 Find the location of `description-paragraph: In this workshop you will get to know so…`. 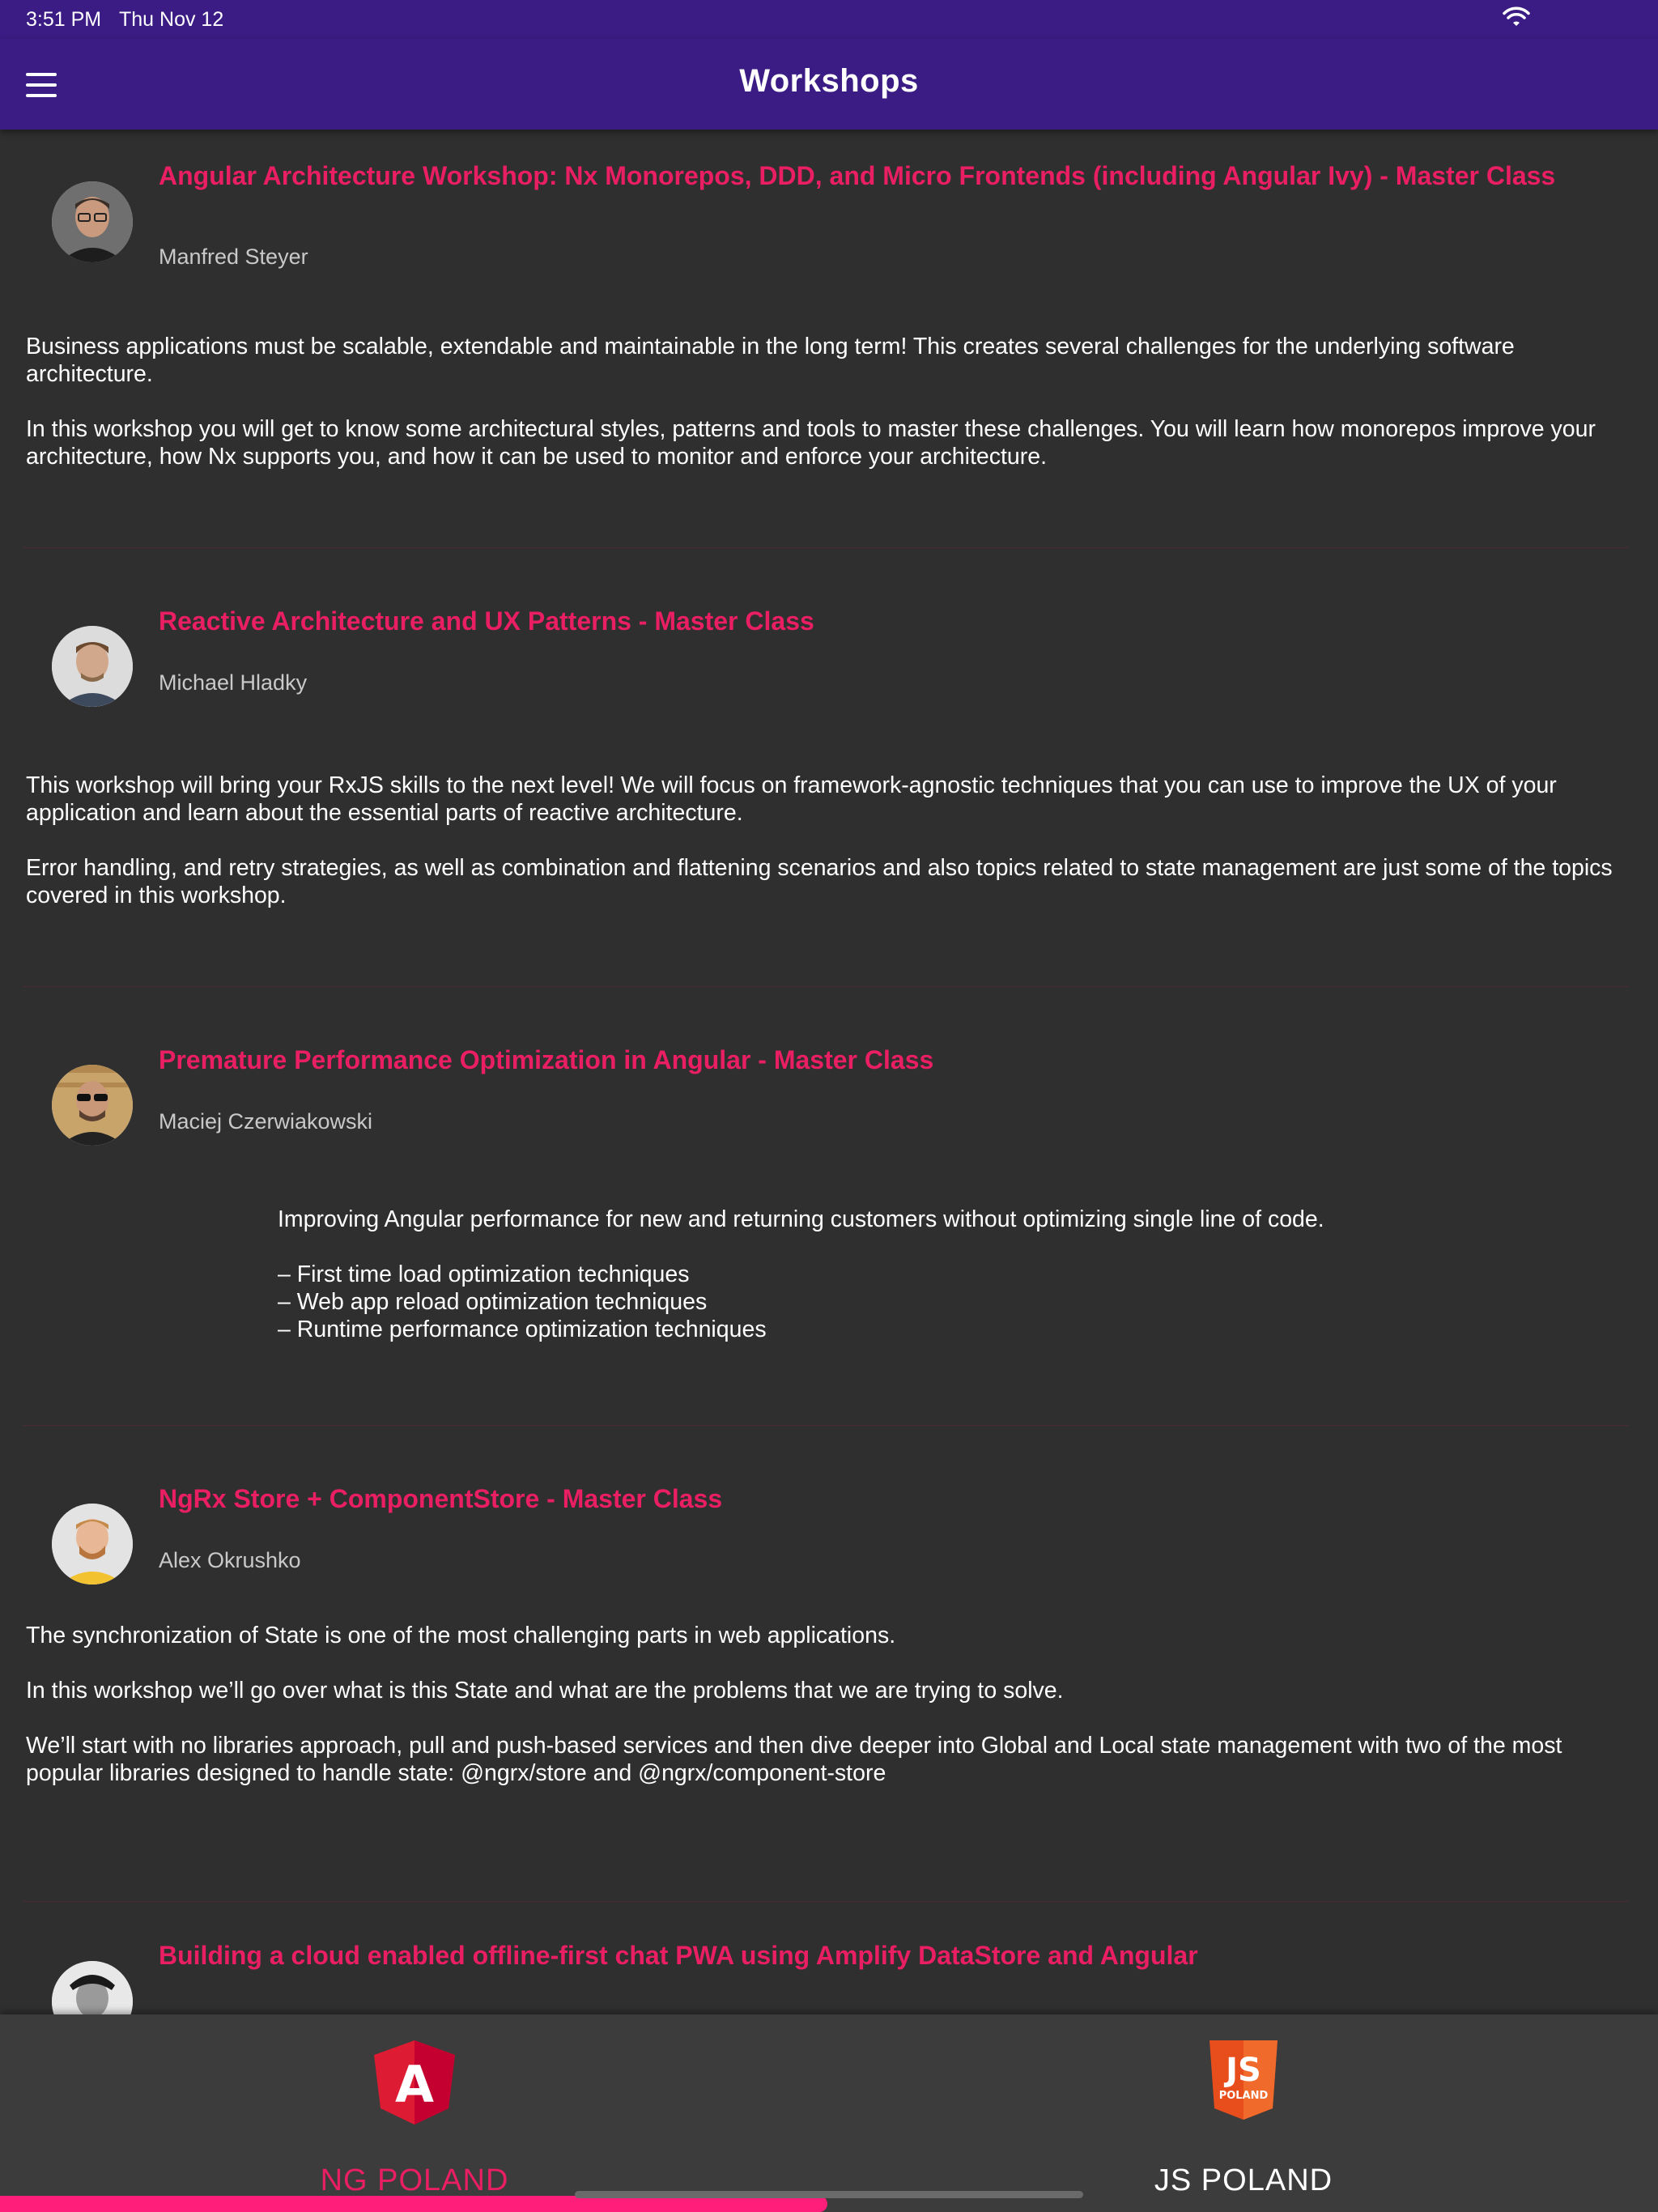

description-paragraph: In this workshop you will get to know so… is located at coordinates (811, 443).